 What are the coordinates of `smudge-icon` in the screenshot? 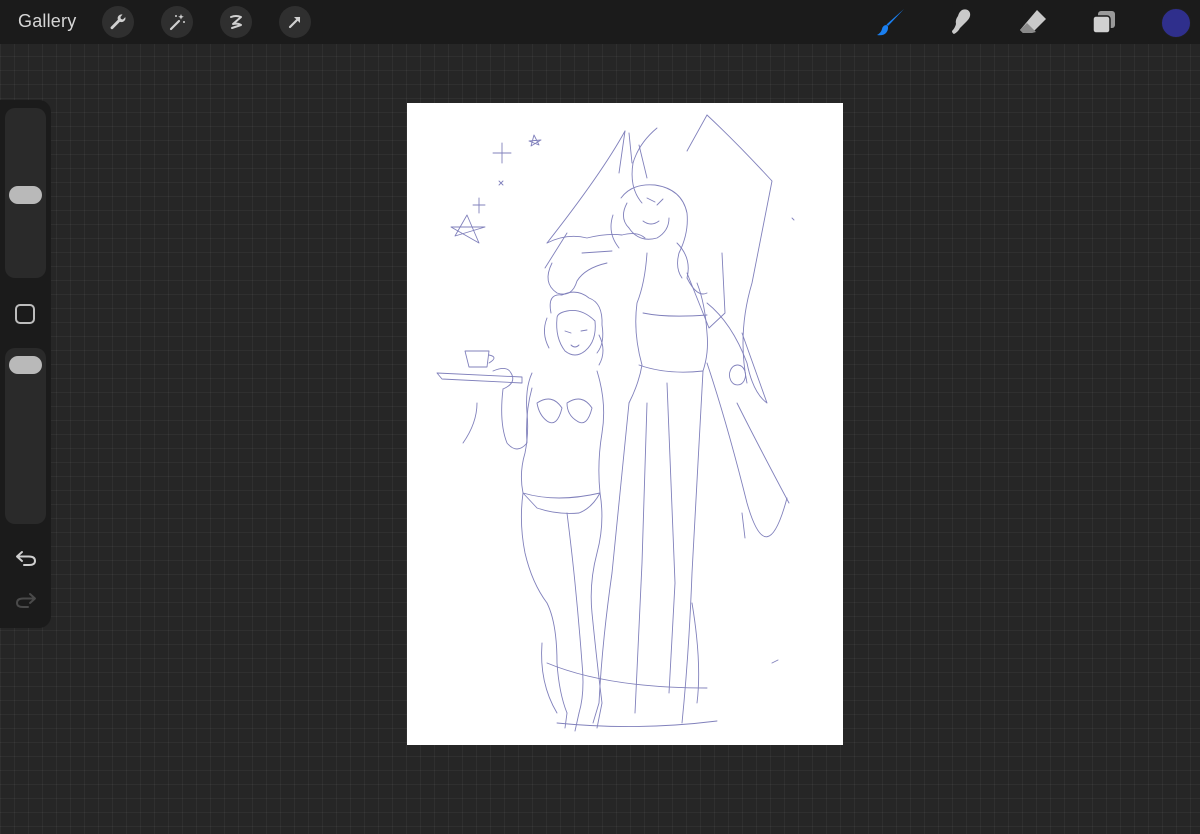 It's located at (961, 21).